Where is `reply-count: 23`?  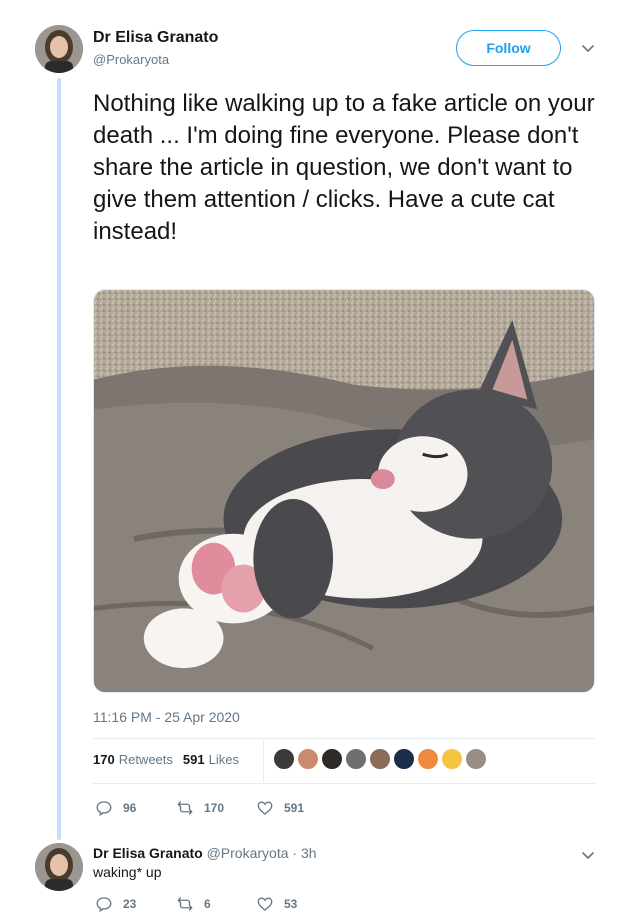 reply-count: 23 is located at coordinates (130, 904).